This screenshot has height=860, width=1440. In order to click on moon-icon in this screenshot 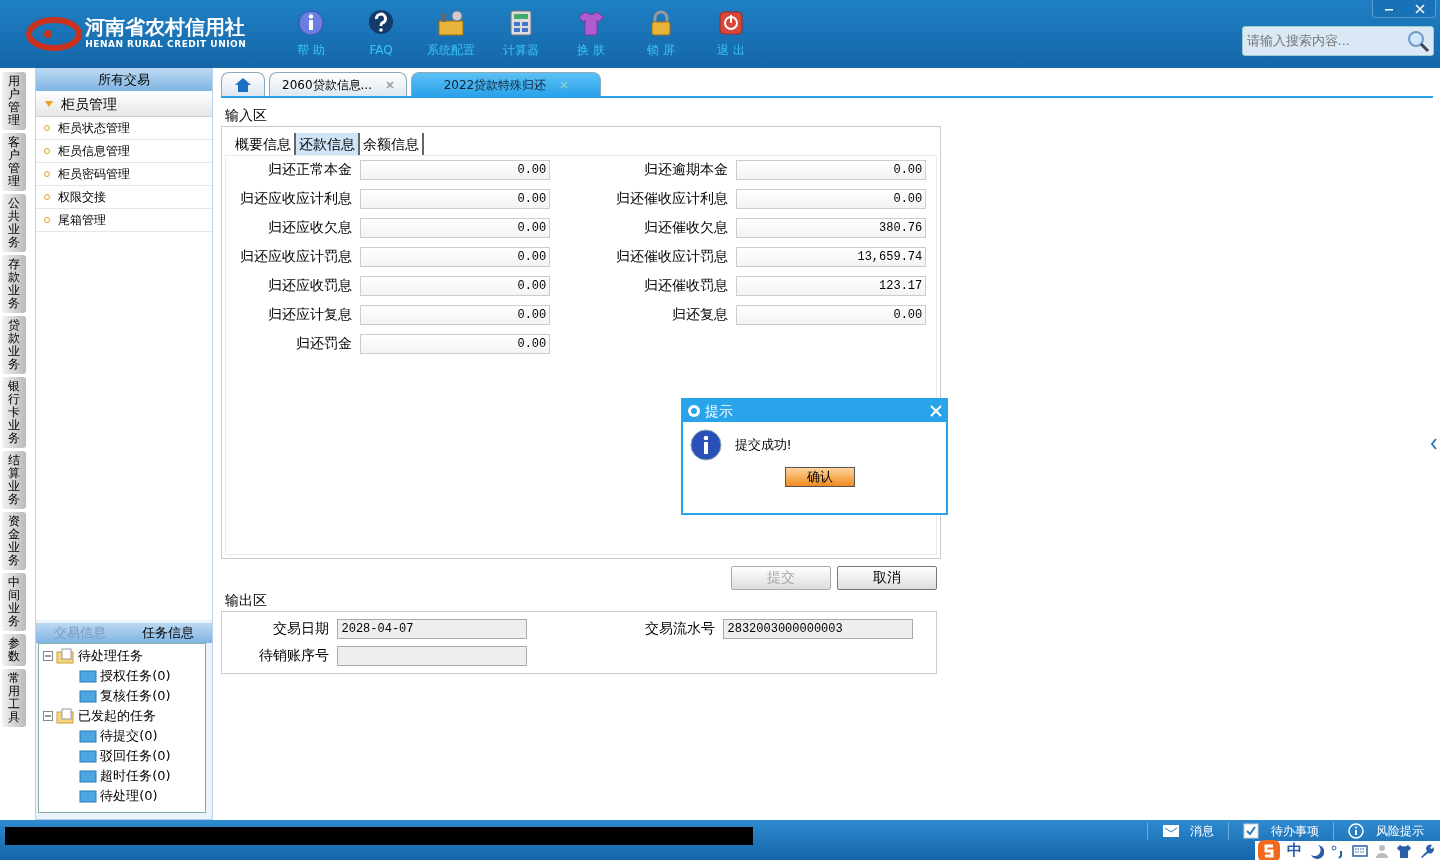, I will do `click(1316, 850)`.